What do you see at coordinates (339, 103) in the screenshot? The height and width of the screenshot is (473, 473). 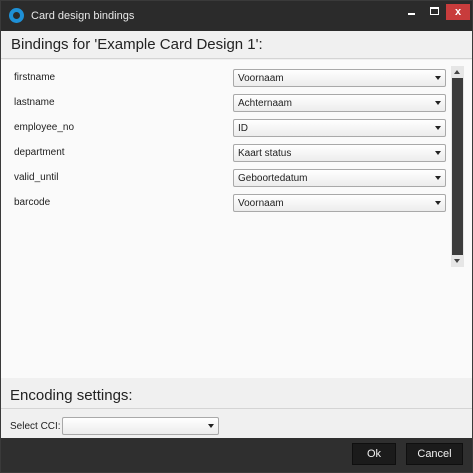 I see `binding-value-select: Achternaam` at bounding box center [339, 103].